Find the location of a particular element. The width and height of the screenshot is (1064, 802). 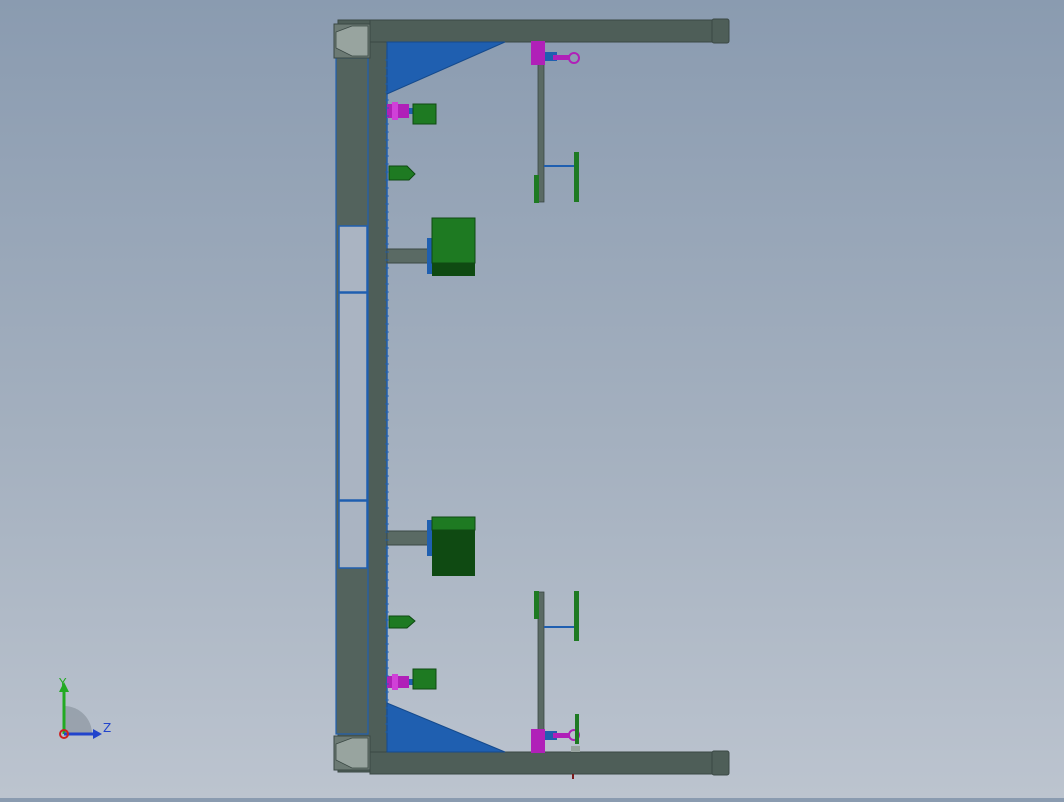

top-corner-bracket is located at coordinates (352, 41).